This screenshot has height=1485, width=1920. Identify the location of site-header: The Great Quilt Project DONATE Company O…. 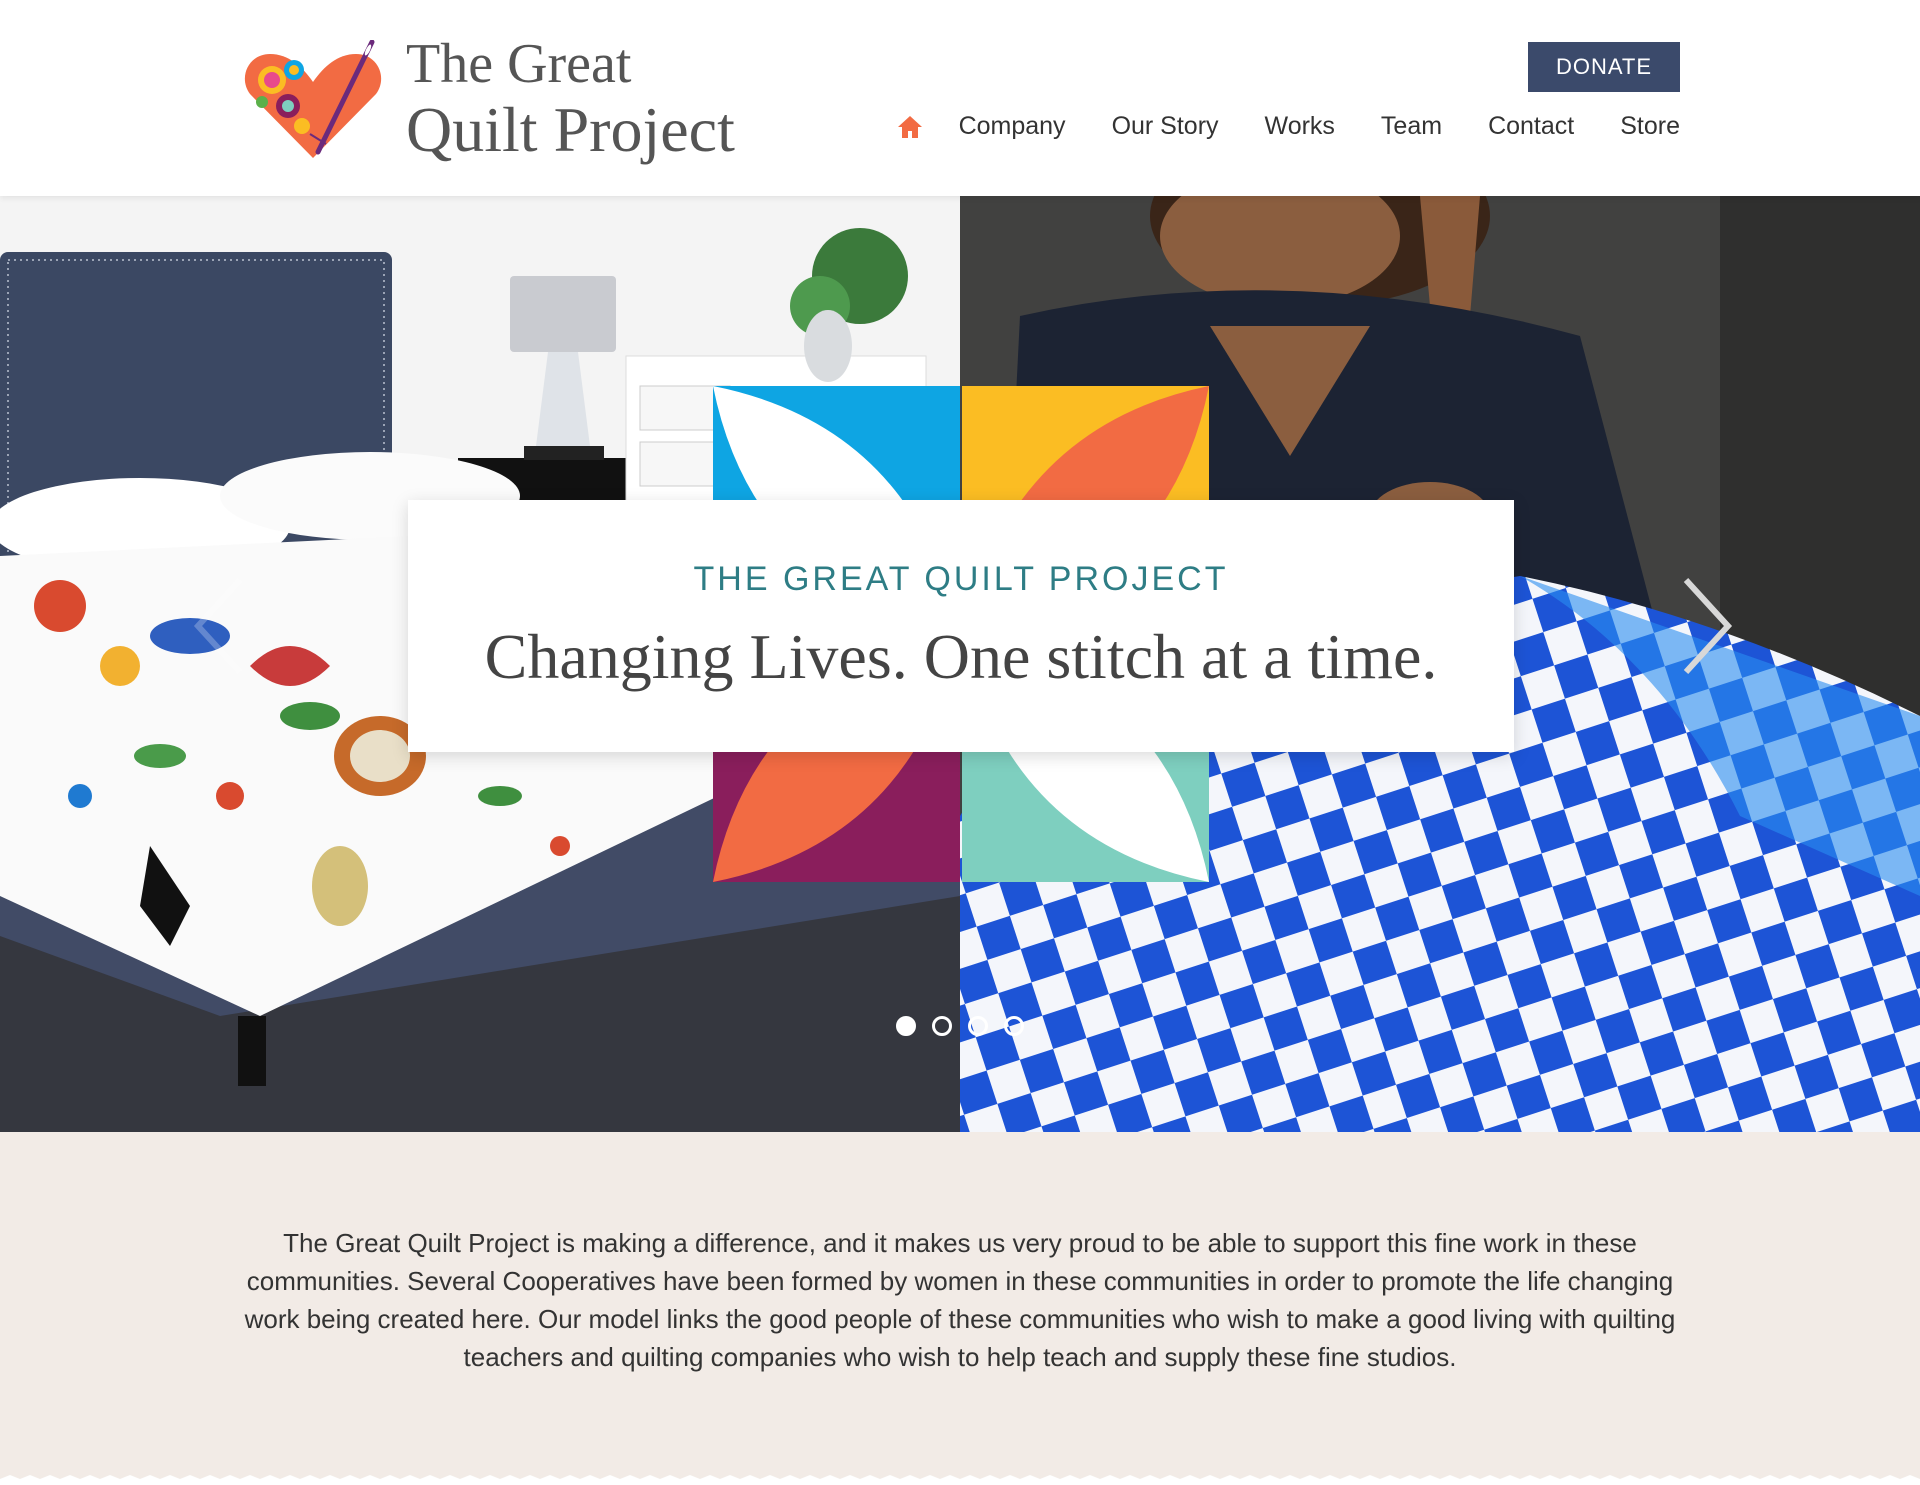
(960, 98).